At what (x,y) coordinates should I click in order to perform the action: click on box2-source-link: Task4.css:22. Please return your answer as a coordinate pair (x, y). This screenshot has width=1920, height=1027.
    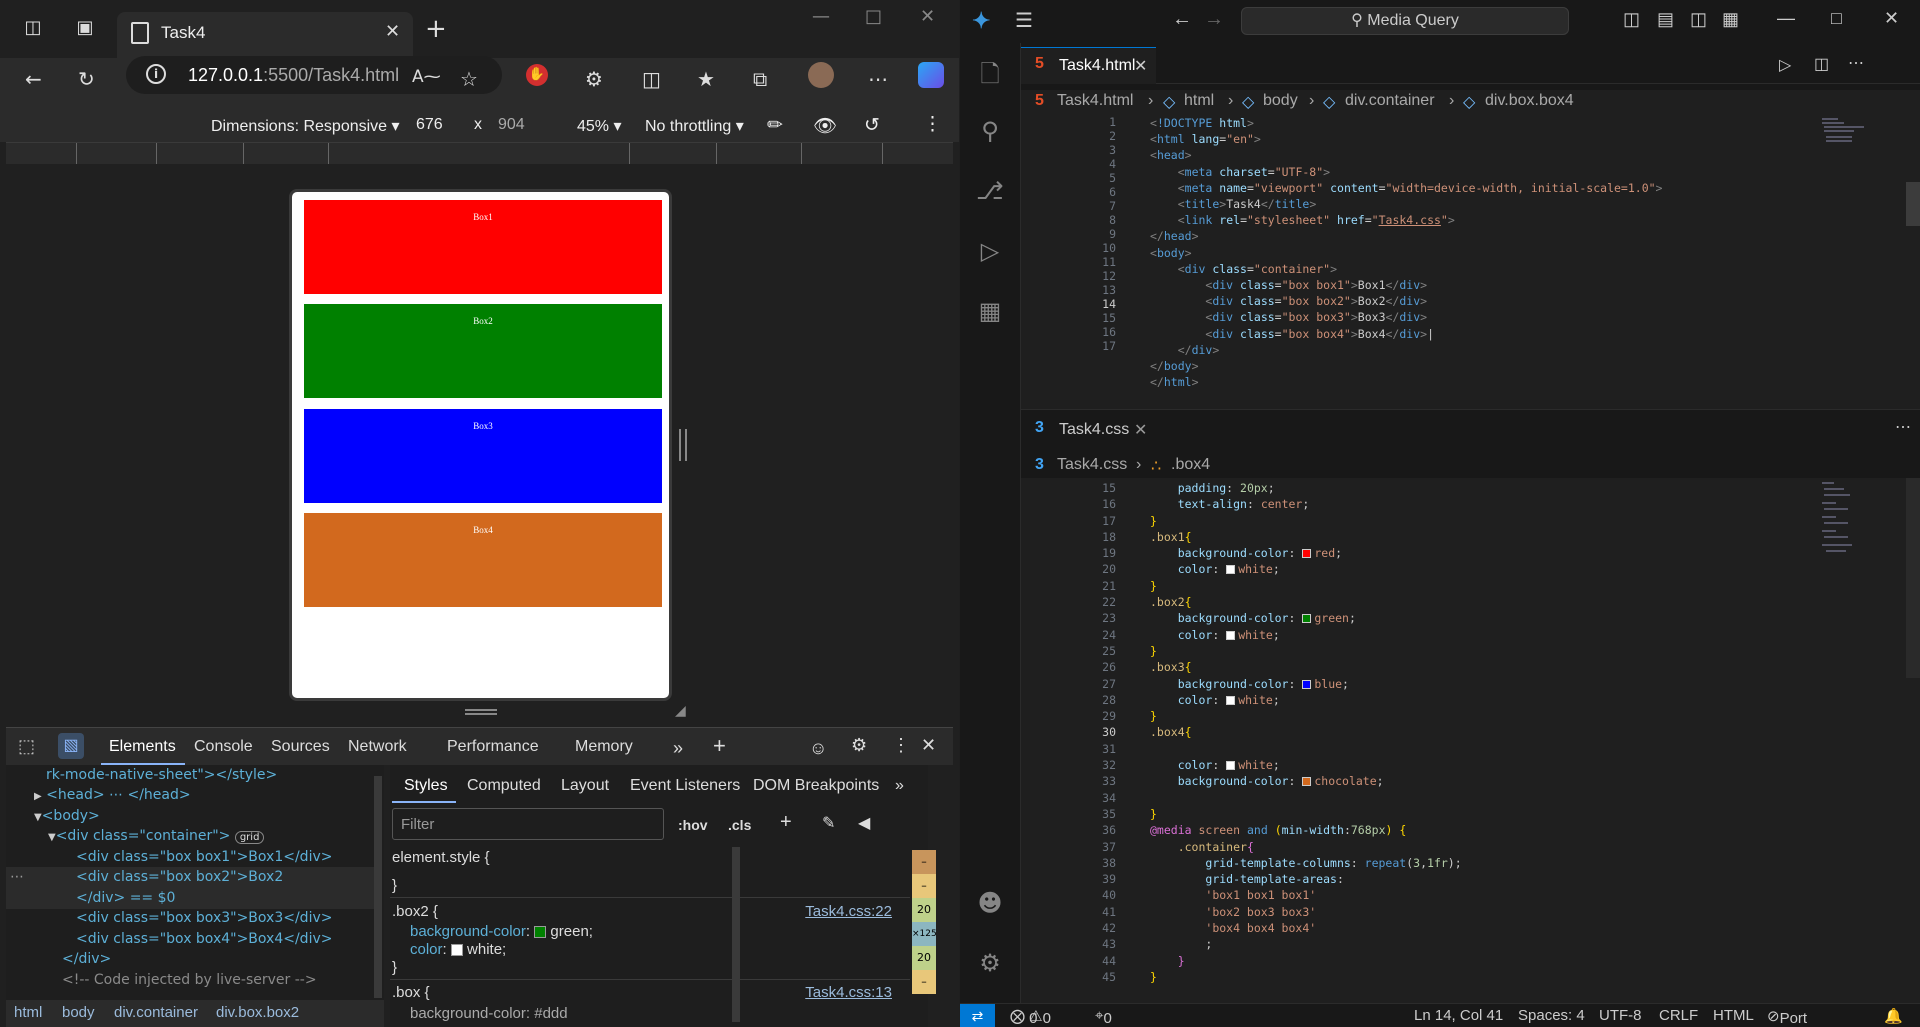
    Looking at the image, I should click on (848, 911).